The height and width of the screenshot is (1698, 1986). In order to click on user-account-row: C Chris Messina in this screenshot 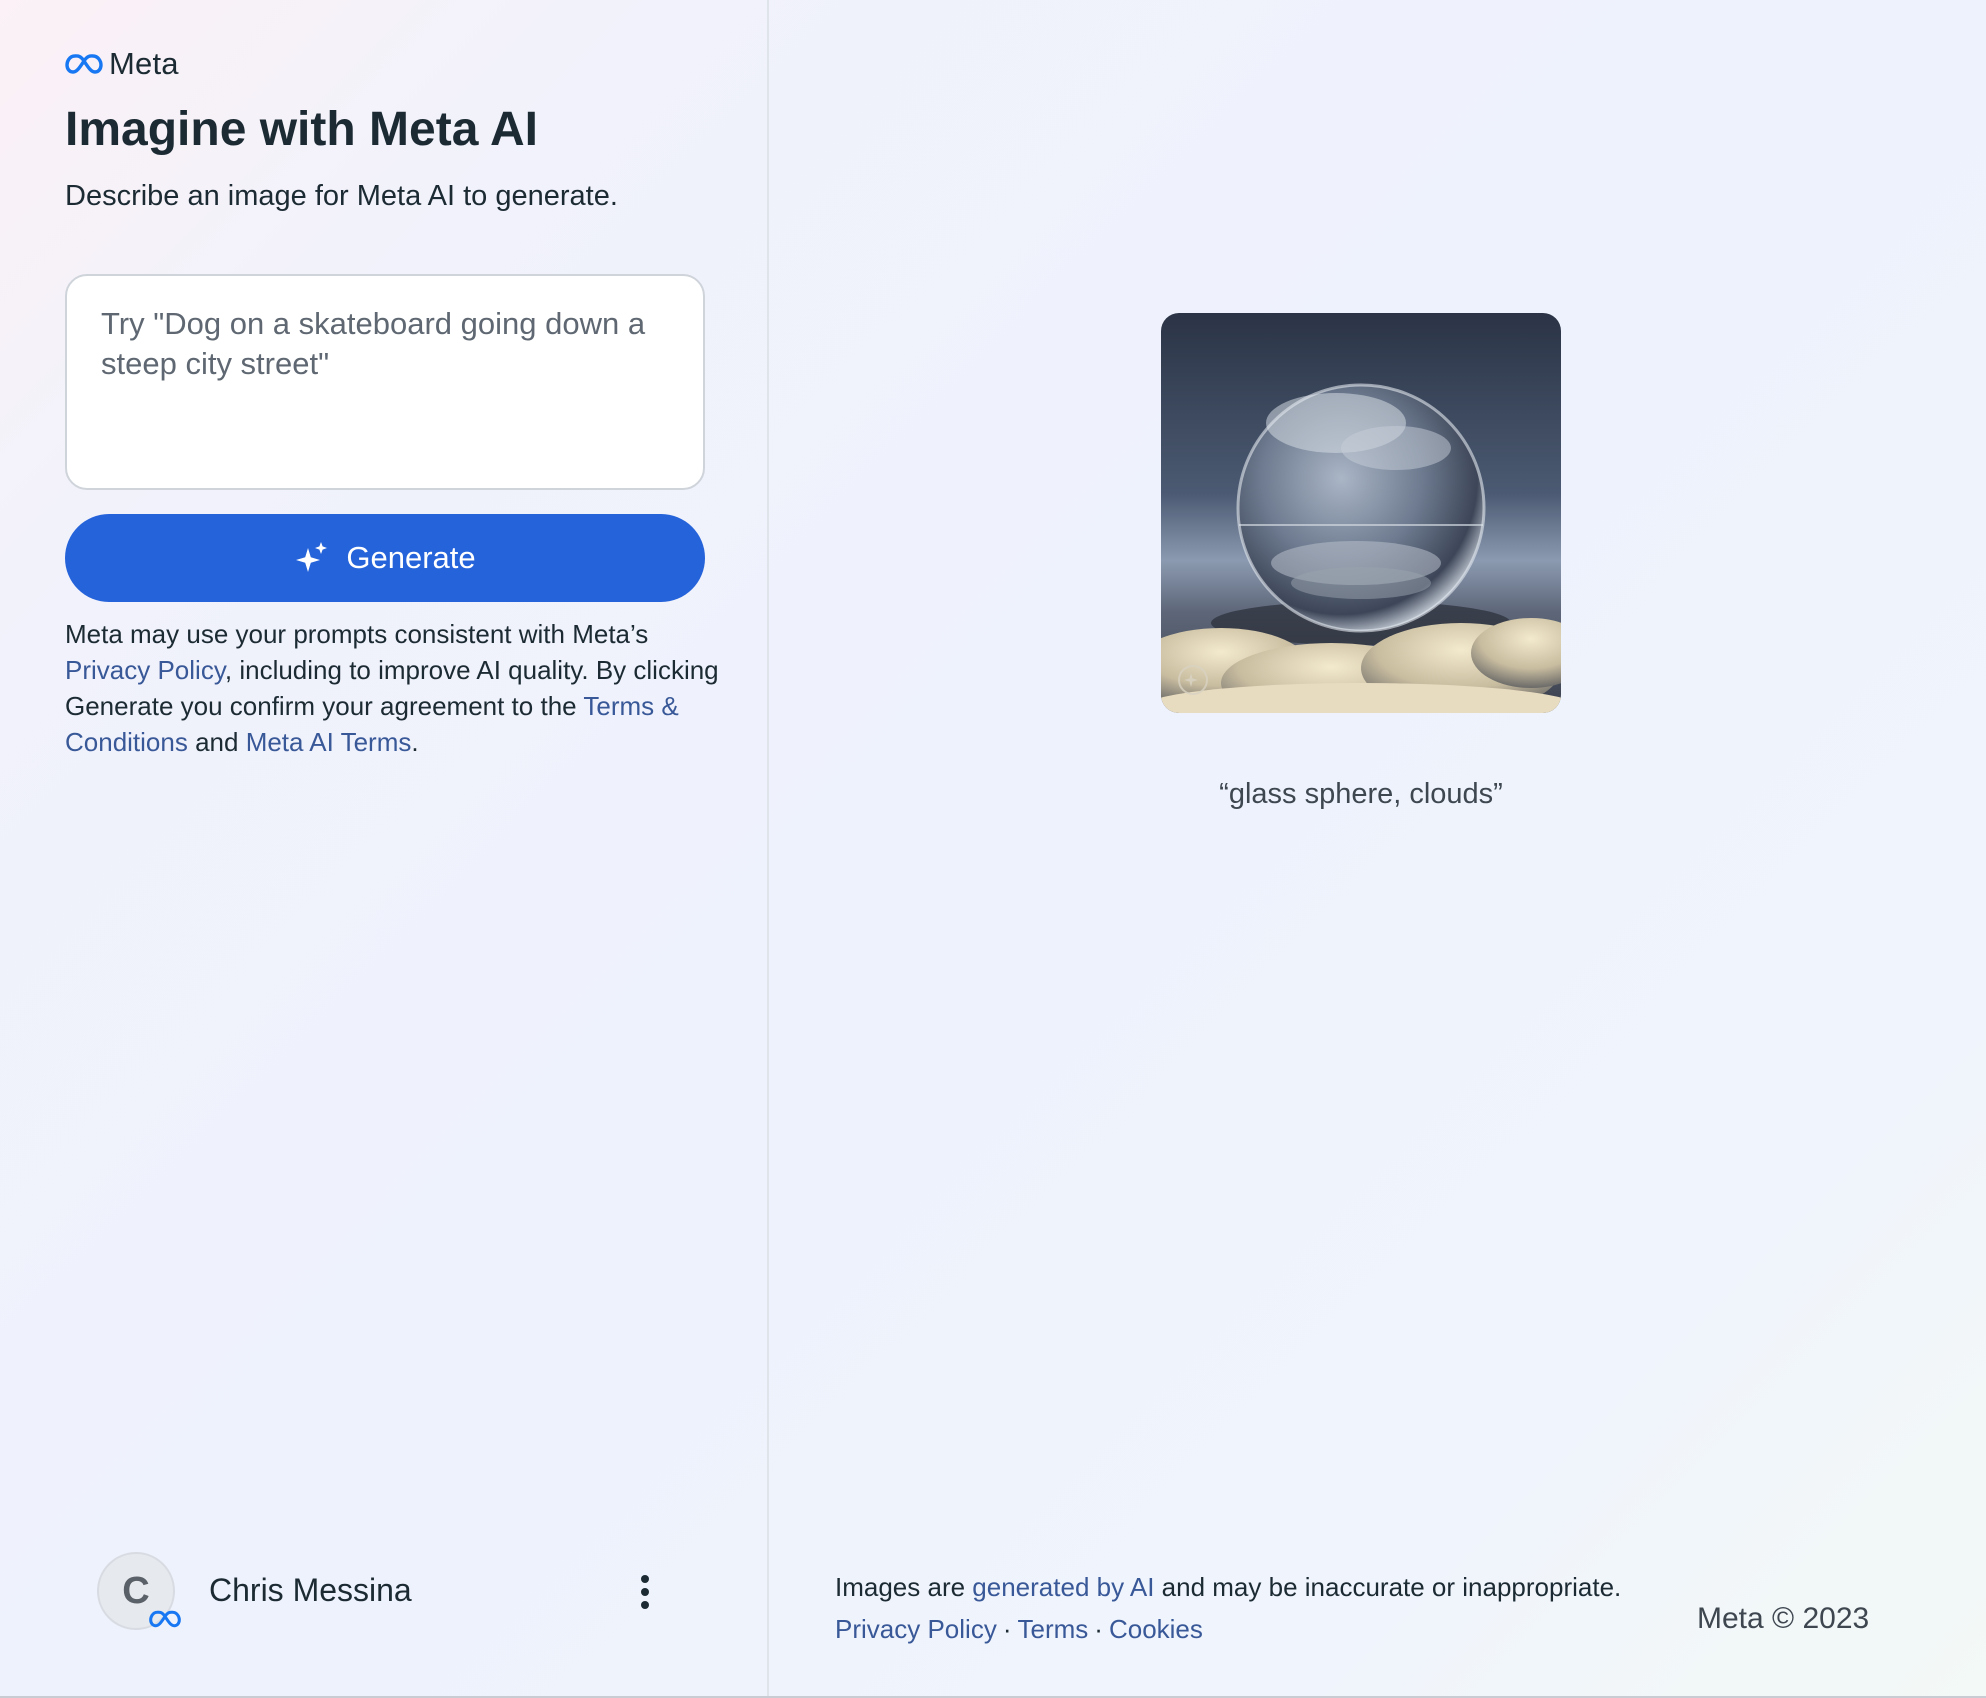, I will do `click(387, 1592)`.